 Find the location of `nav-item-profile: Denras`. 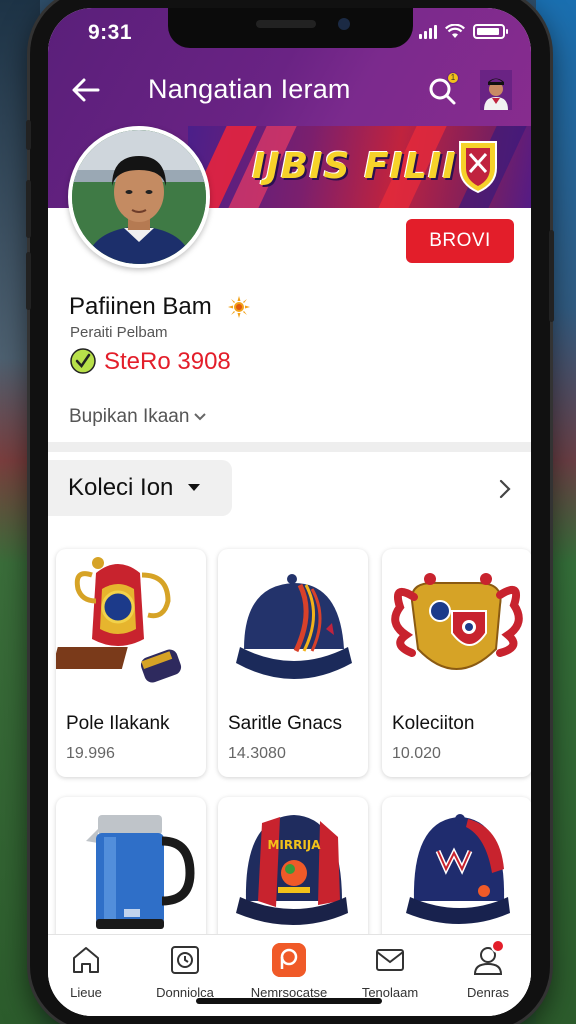

nav-item-profile: Denras is located at coordinates (485, 969).